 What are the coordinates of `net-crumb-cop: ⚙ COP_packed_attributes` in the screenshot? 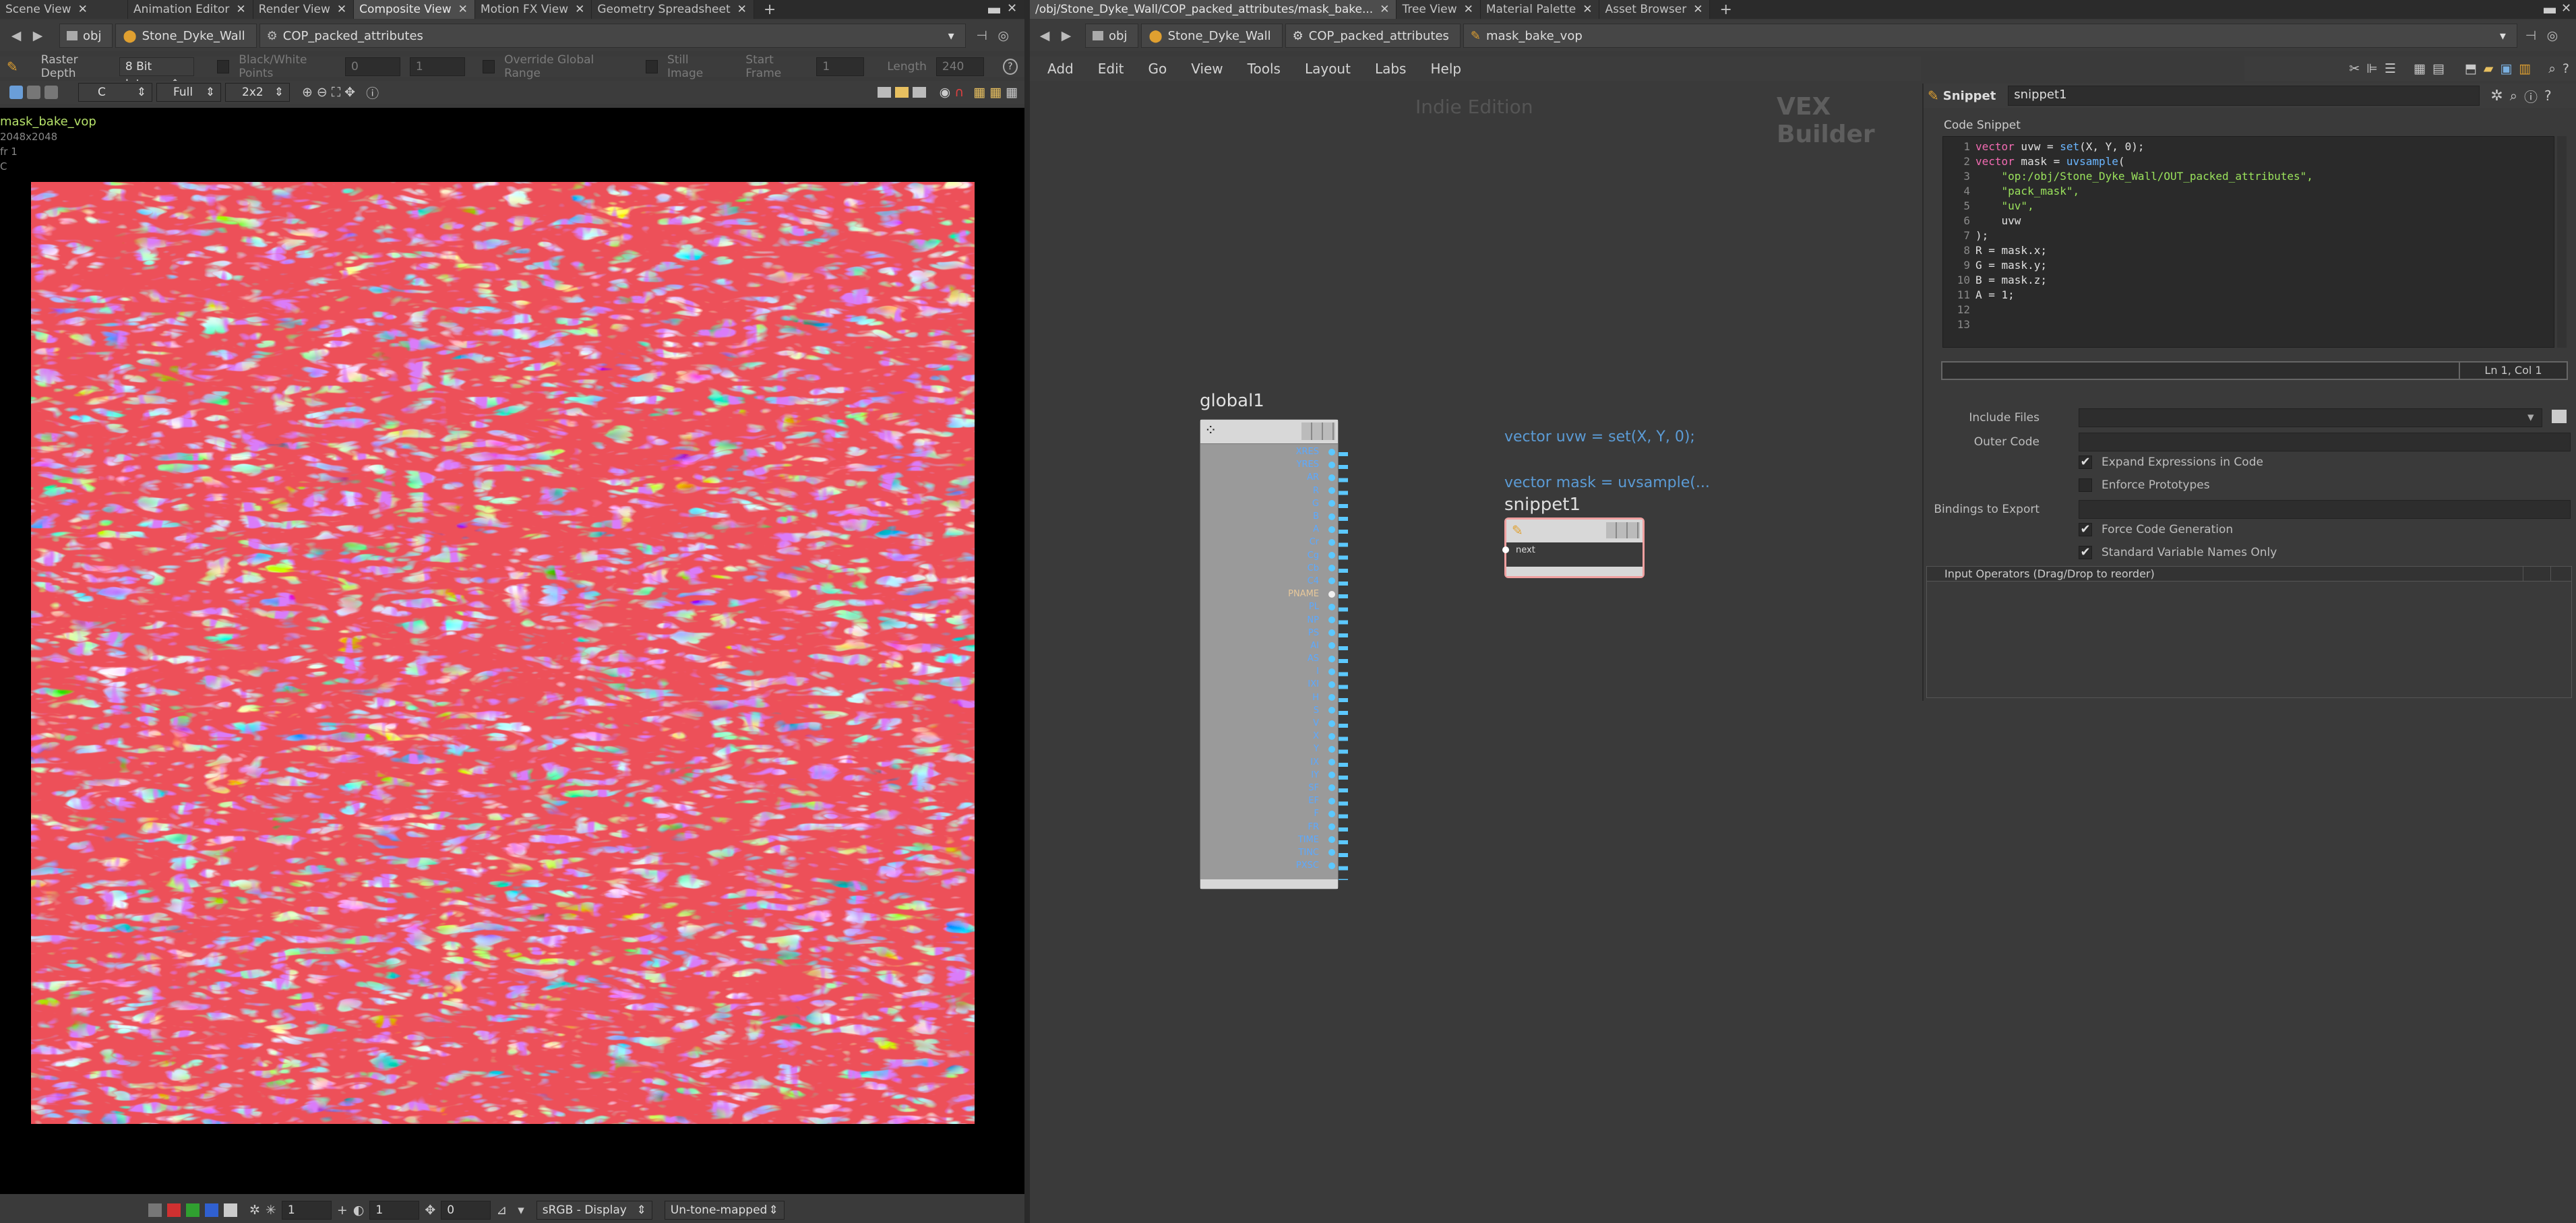 It's located at (1373, 36).